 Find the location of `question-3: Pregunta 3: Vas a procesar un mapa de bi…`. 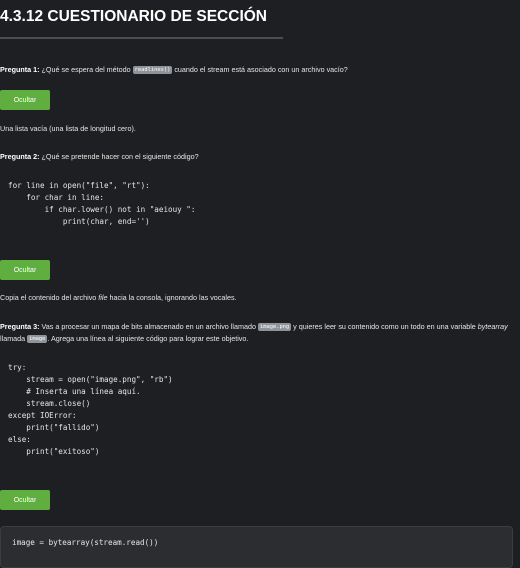

question-3: Pregunta 3: Vas a procesar un mapa de bi… is located at coordinates (255, 333).